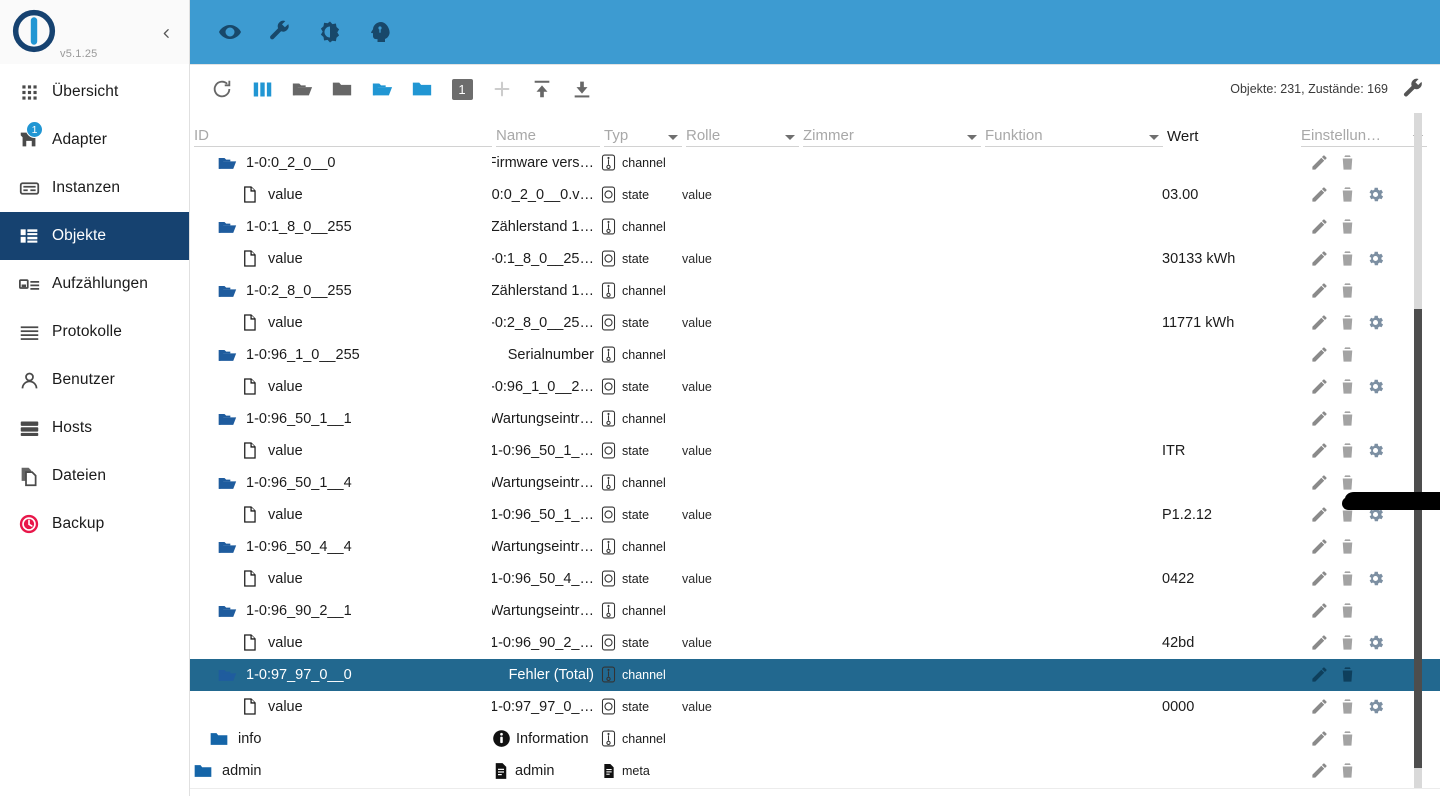 The height and width of the screenshot is (796, 1440). I want to click on sidebar-collapse-button, so click(165, 32).